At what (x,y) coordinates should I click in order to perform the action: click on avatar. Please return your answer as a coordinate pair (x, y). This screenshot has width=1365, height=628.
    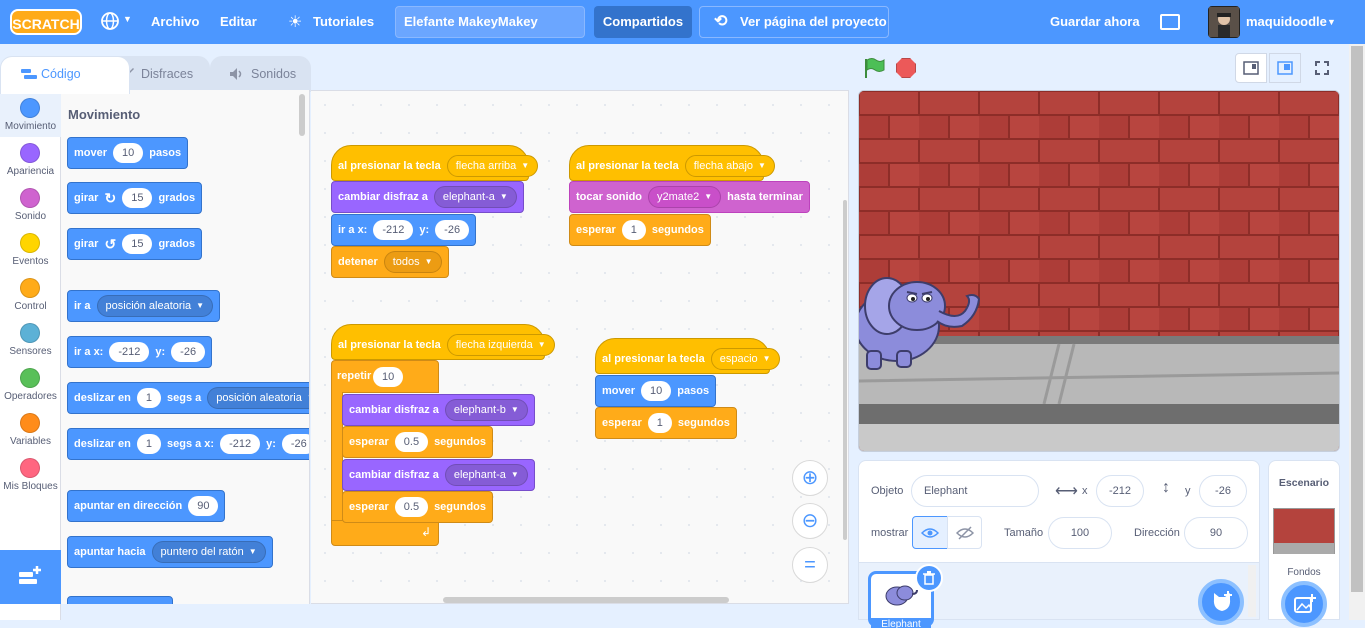
    Looking at the image, I should click on (1224, 22).